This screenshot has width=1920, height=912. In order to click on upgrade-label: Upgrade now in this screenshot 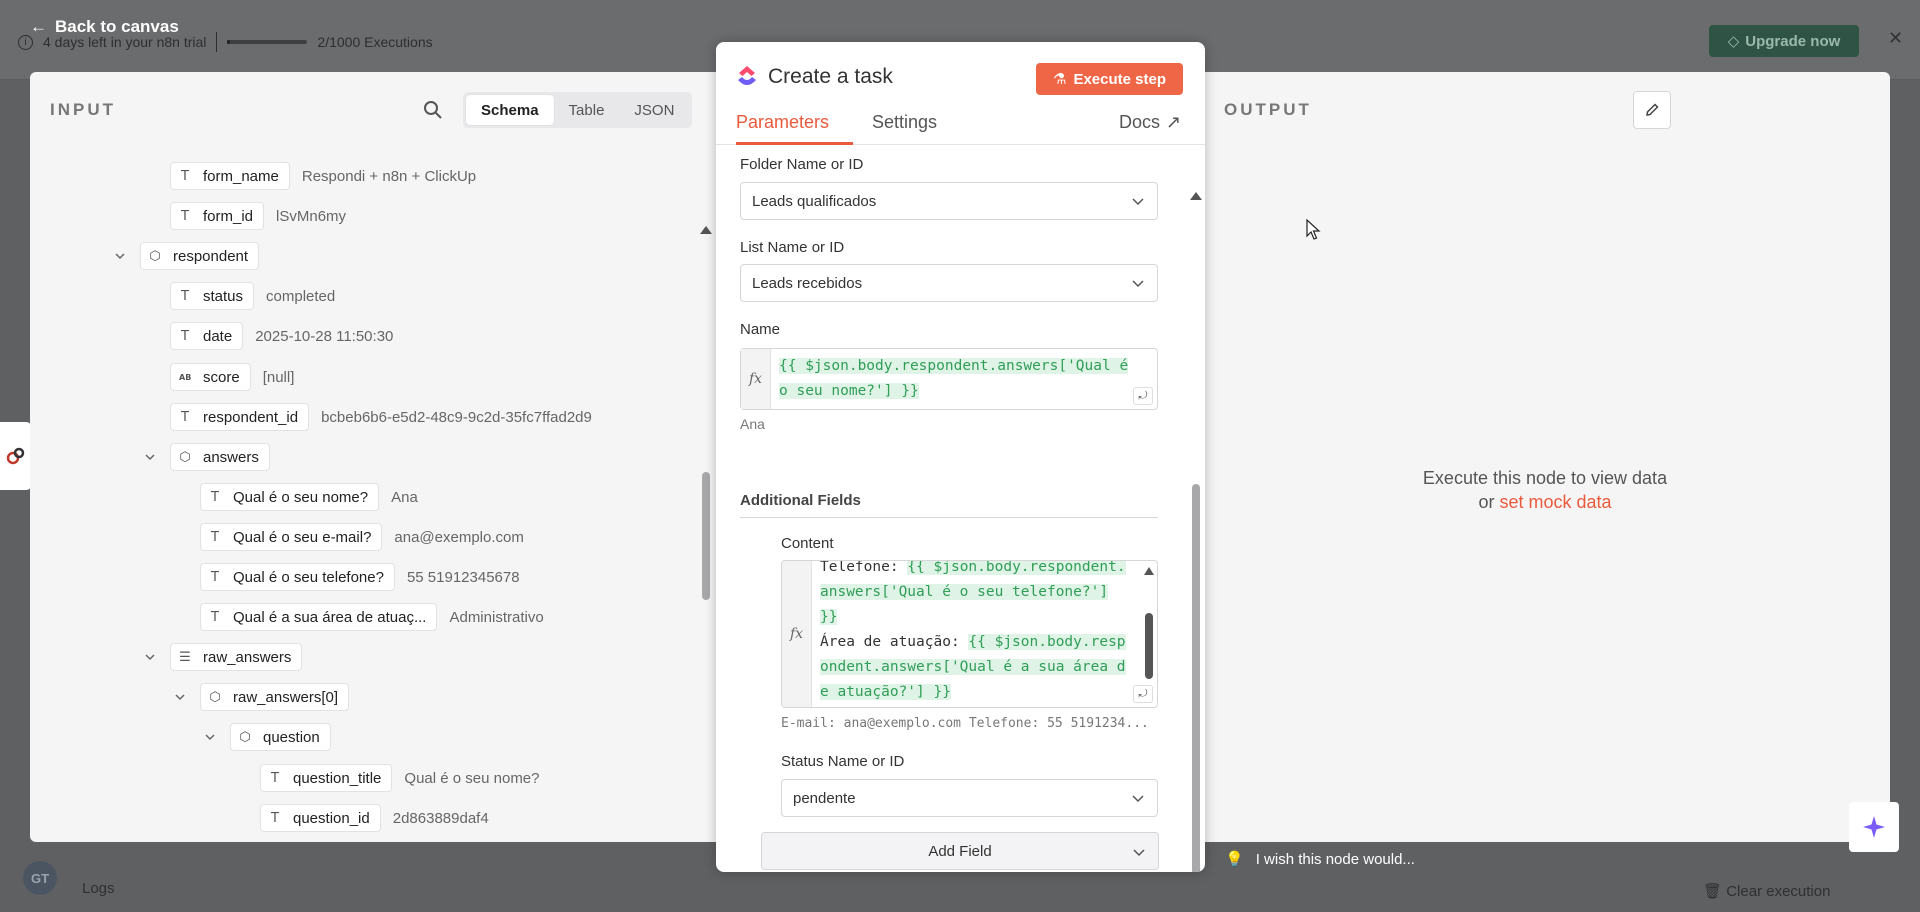, I will do `click(1793, 41)`.